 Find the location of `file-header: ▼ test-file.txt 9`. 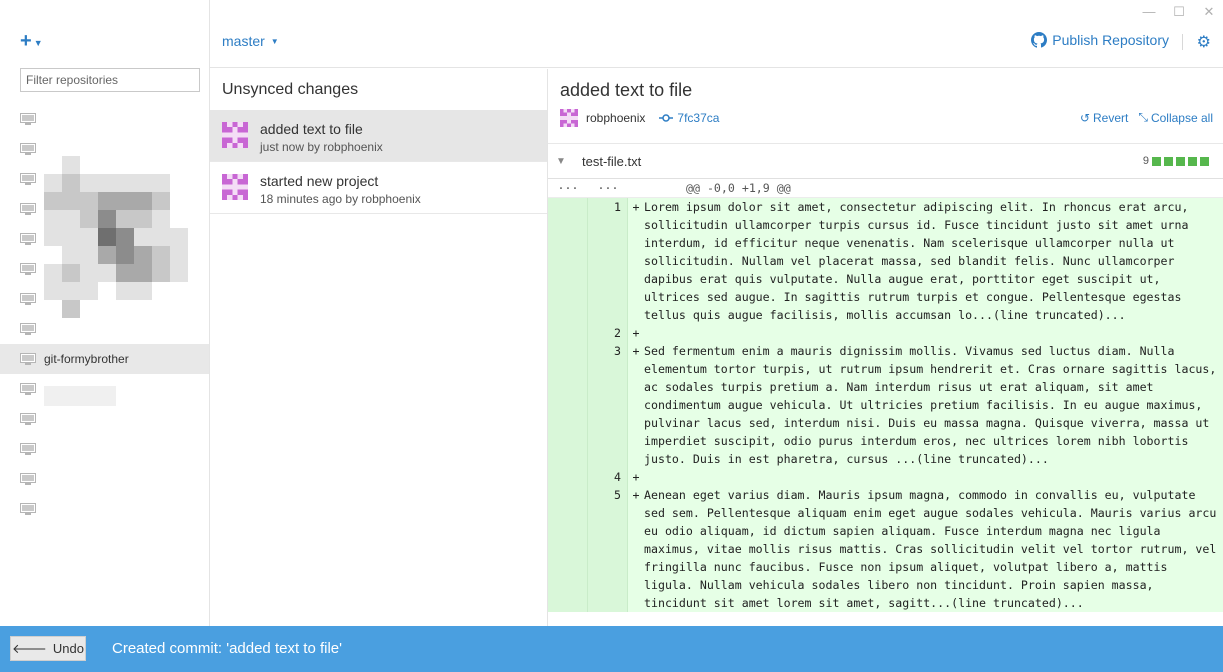

file-header: ▼ test-file.txt 9 is located at coordinates (885, 161).